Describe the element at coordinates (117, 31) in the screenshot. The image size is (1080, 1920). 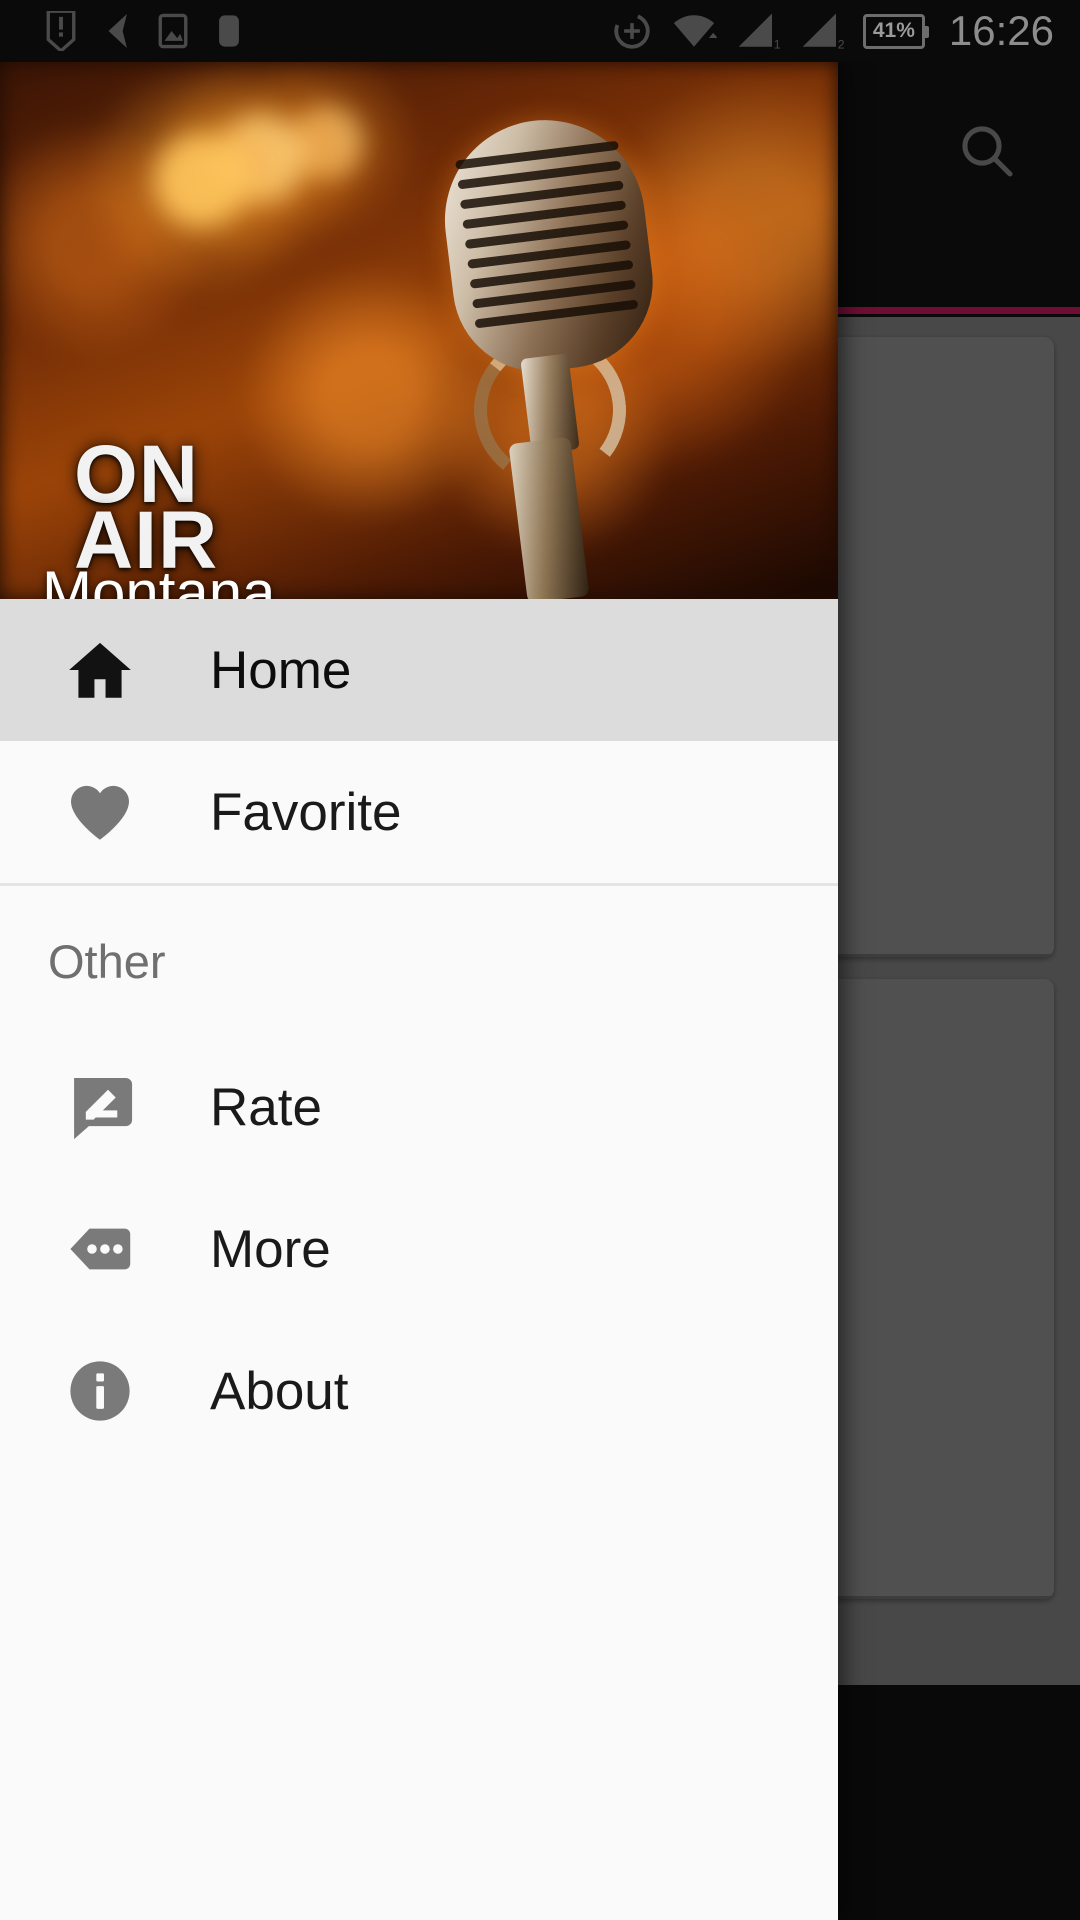
I see `back-arrow-icon` at that location.